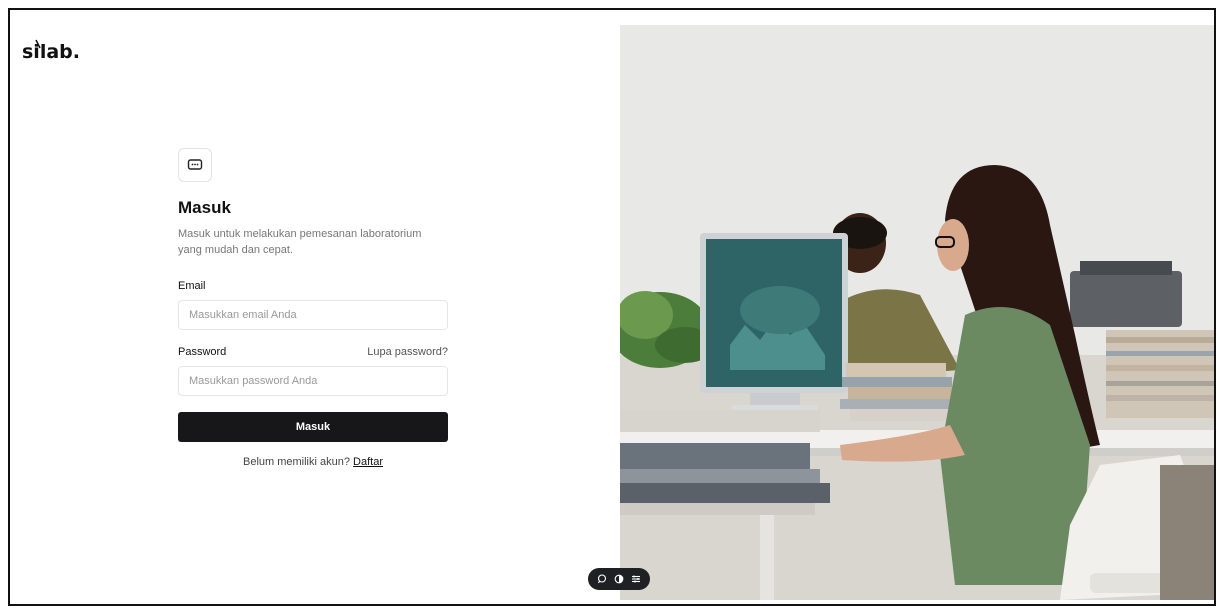  What do you see at coordinates (313, 315) in the screenshot?
I see `email-field` at bounding box center [313, 315].